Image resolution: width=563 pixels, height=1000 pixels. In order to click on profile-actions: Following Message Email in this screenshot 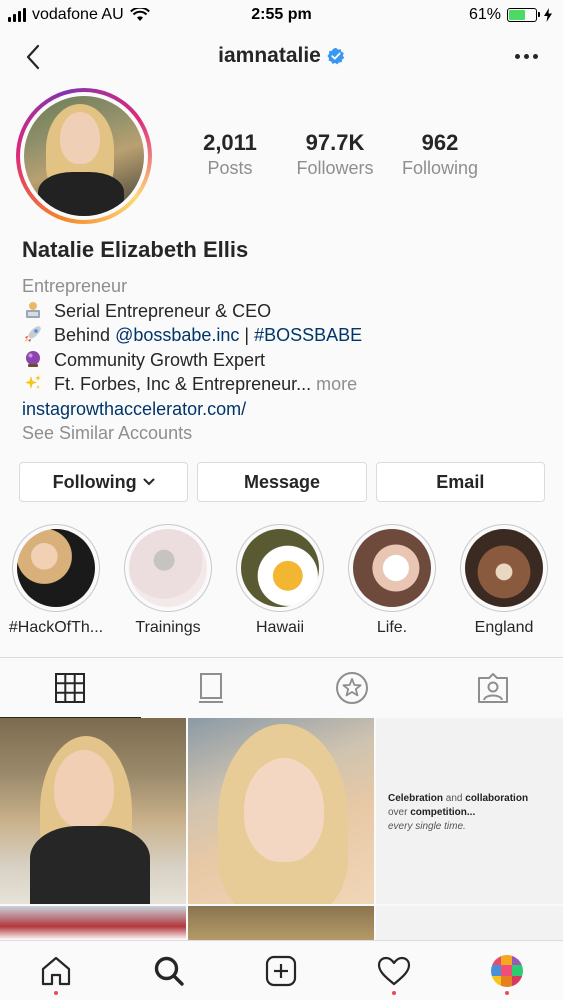, I will do `click(282, 482)`.